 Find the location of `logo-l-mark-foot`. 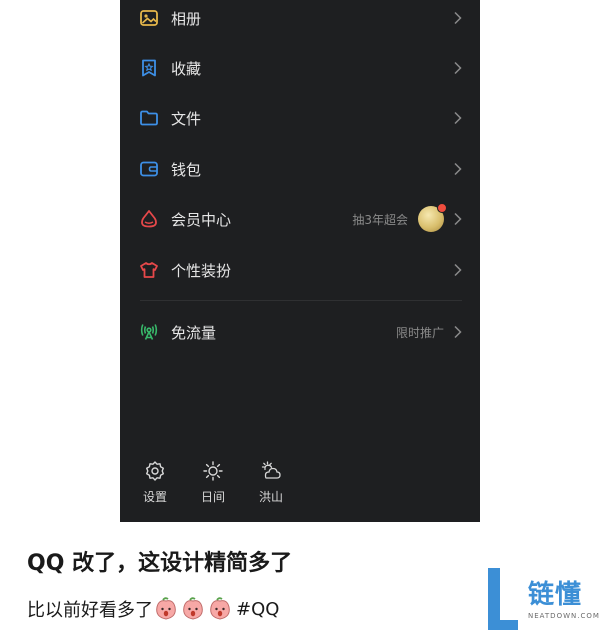

logo-l-mark-foot is located at coordinates (503, 625).